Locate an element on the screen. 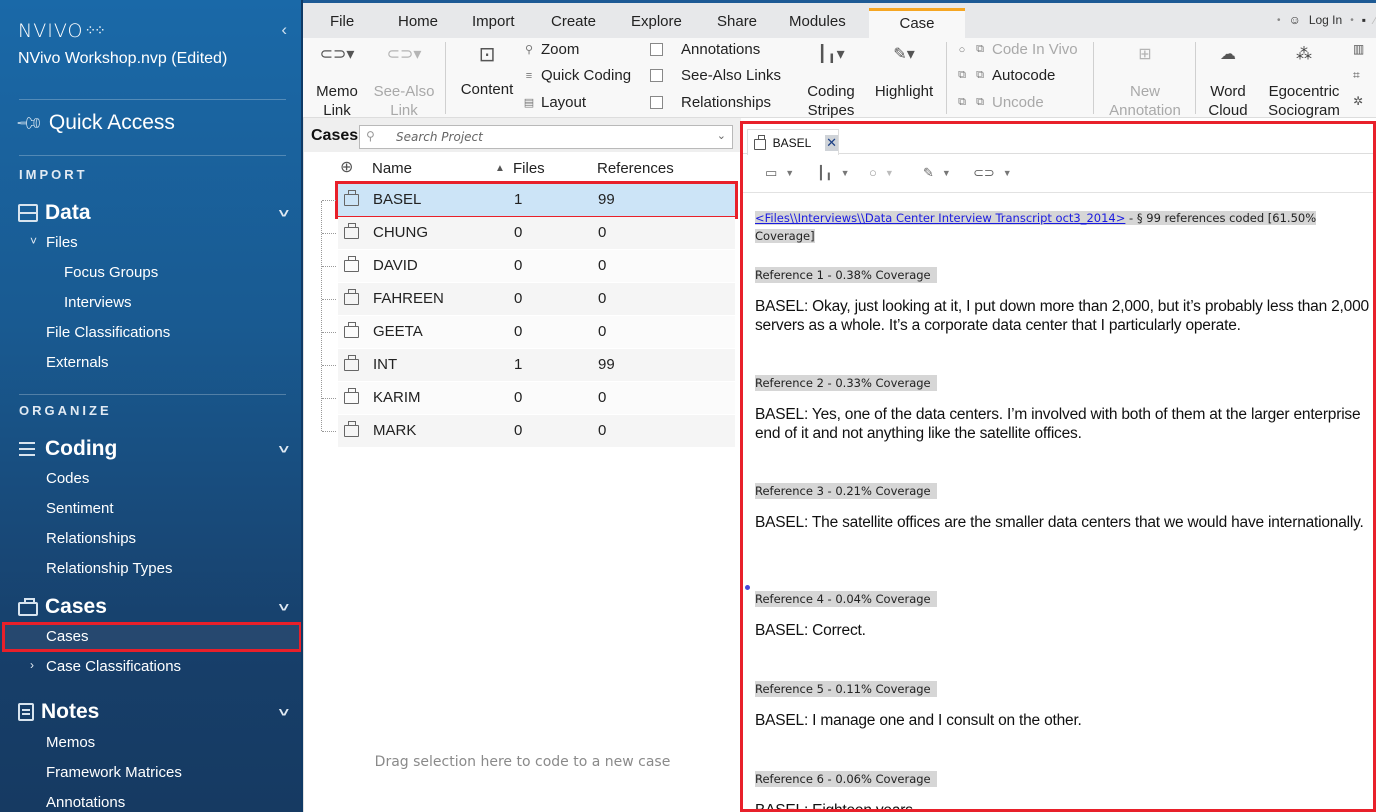  chart-icon: ▥ is located at coordinates (1358, 49).